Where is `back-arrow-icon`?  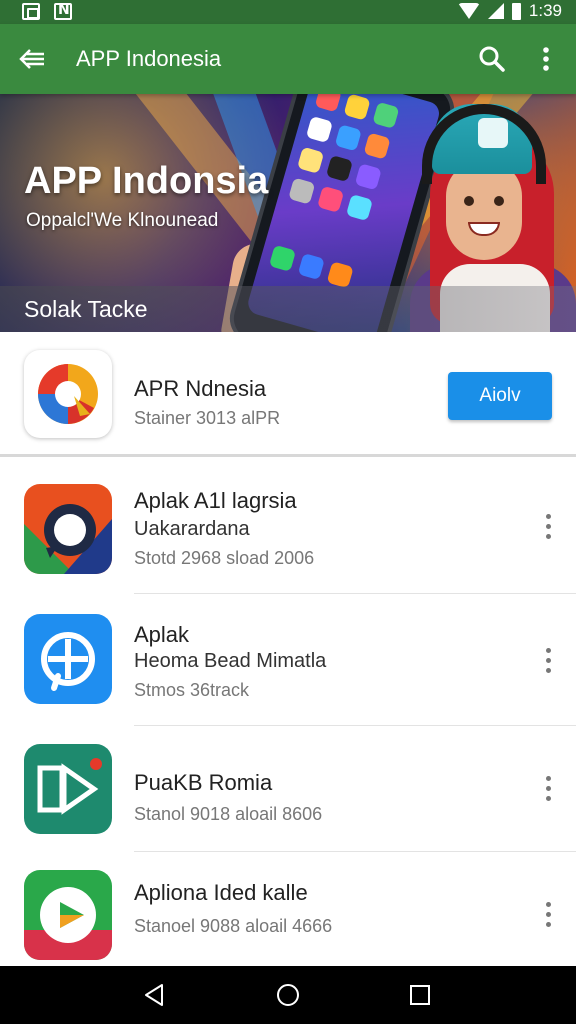
back-arrow-icon is located at coordinates (31, 59).